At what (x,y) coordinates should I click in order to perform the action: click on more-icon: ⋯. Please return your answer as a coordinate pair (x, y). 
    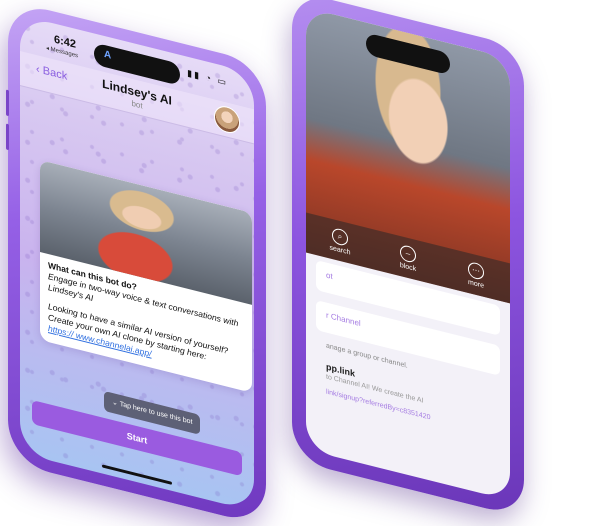
    Looking at the image, I should click on (476, 270).